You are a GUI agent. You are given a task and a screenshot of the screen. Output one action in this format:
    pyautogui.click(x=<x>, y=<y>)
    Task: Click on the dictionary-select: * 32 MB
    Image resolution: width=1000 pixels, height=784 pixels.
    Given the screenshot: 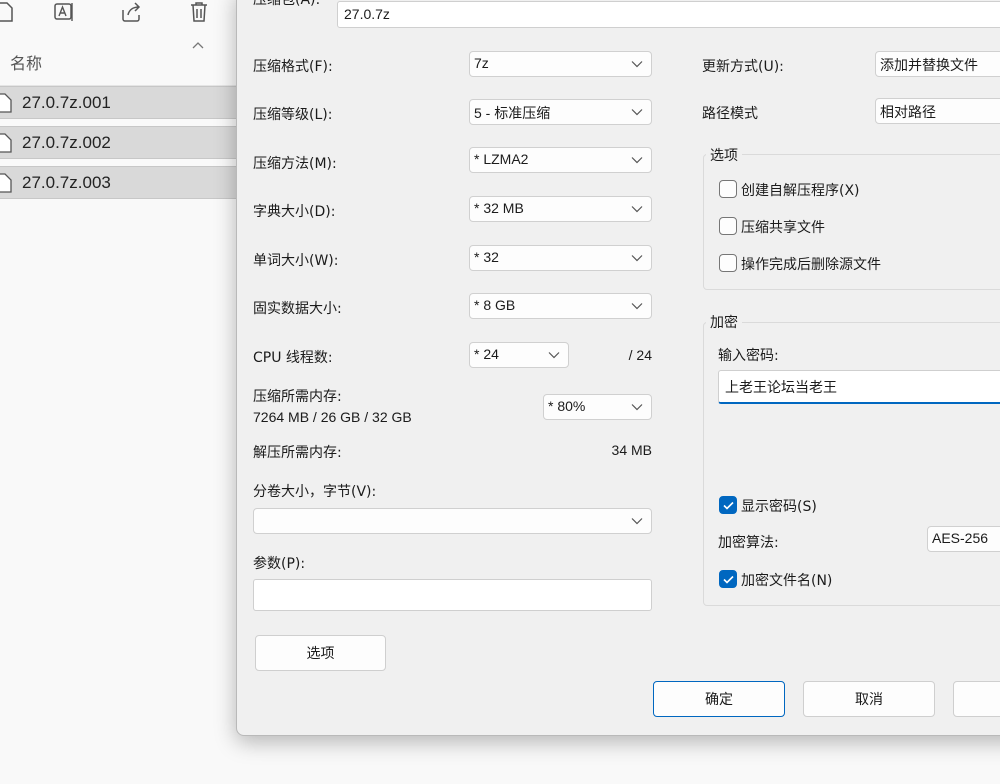 What is the action you would take?
    pyautogui.click(x=560, y=209)
    